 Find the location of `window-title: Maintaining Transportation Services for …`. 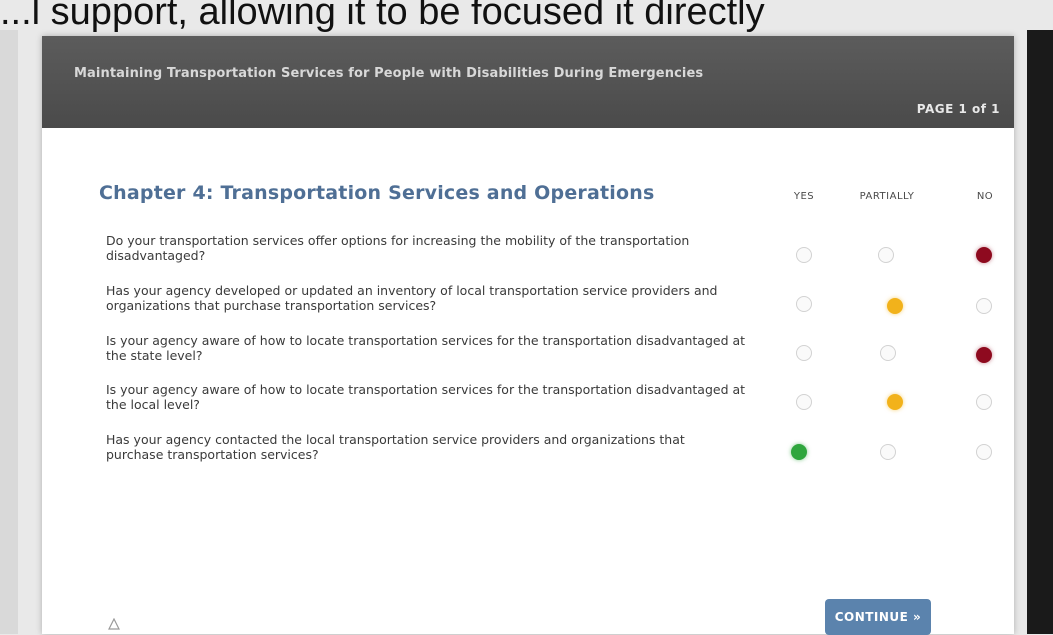

window-title: Maintaining Transportation Services for … is located at coordinates (389, 73).